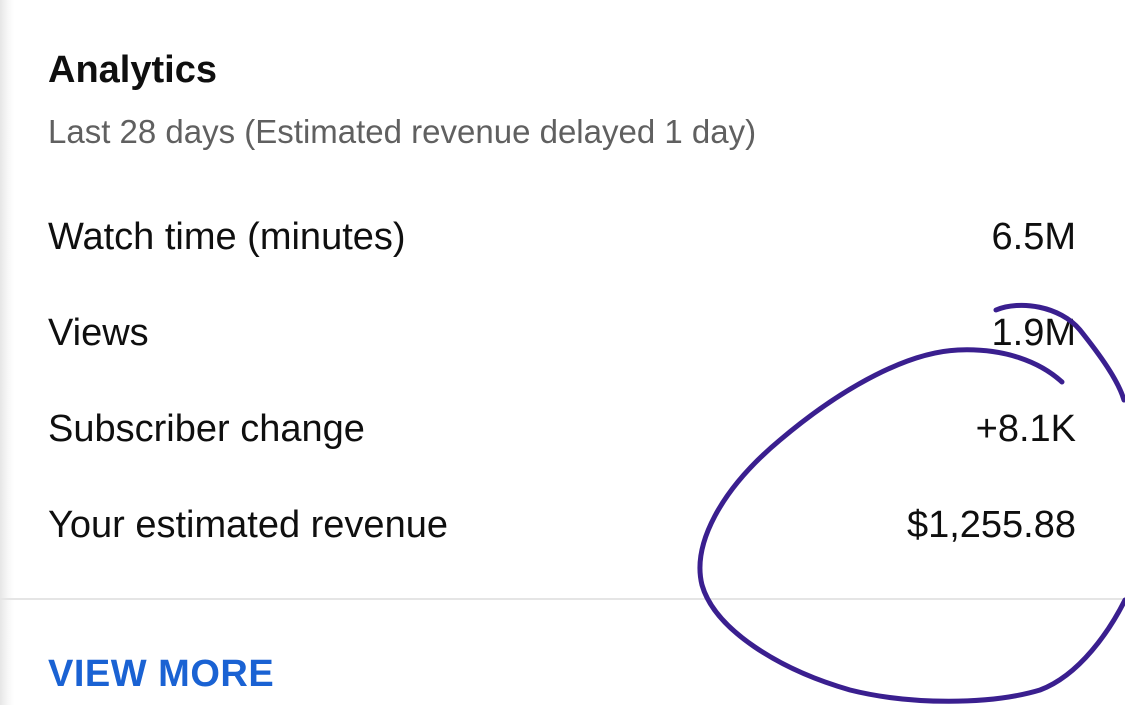  I want to click on metric-label: Your estimated revenue, so click(248, 524).